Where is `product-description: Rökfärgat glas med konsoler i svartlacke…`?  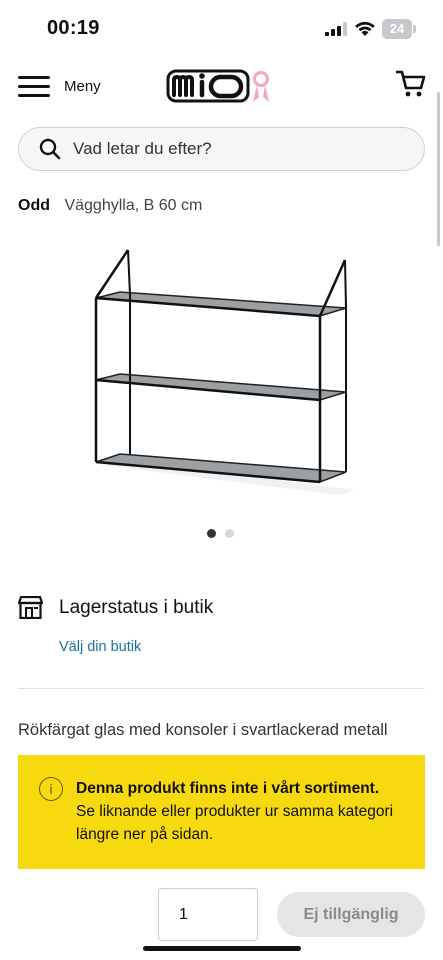 product-description: Rökfärgat glas med konsoler i svartlacke… is located at coordinates (203, 730).